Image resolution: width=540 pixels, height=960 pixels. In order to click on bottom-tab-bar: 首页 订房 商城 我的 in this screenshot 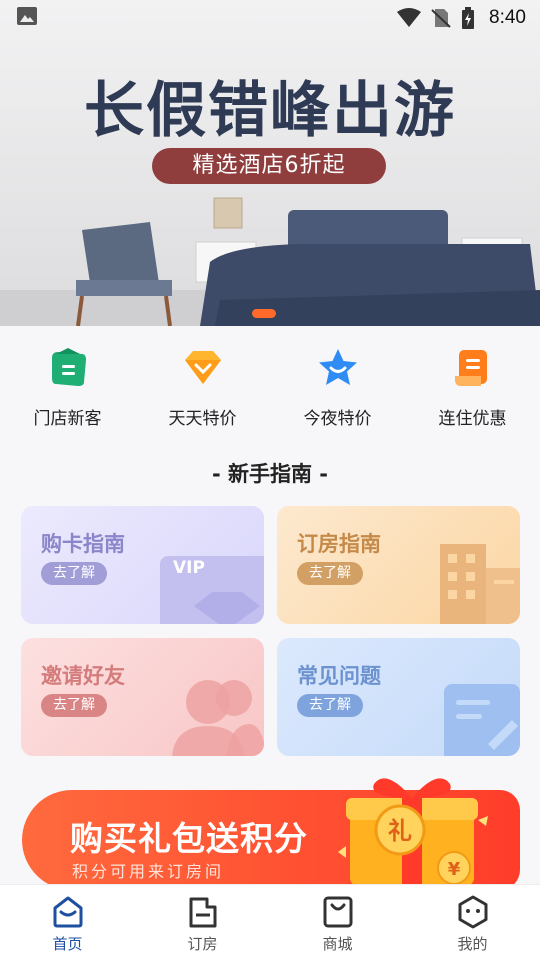, I will do `click(270, 922)`.